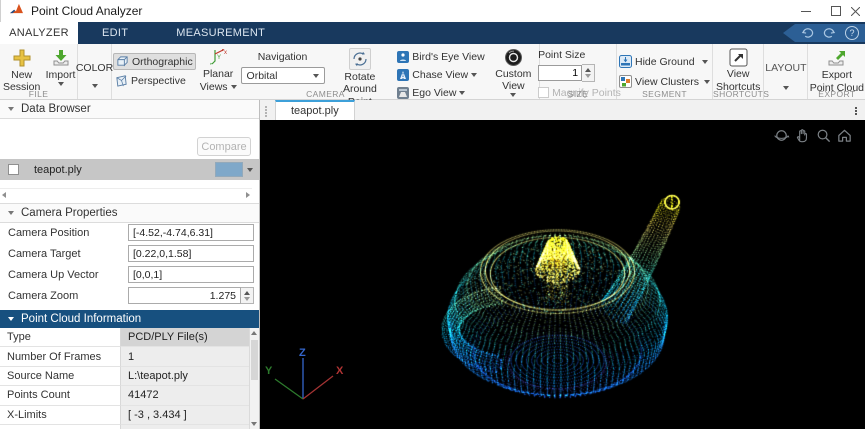 The width and height of the screenshot is (865, 434). Describe the element at coordinates (781, 135) in the screenshot. I see `rotate-3d-icon` at that location.